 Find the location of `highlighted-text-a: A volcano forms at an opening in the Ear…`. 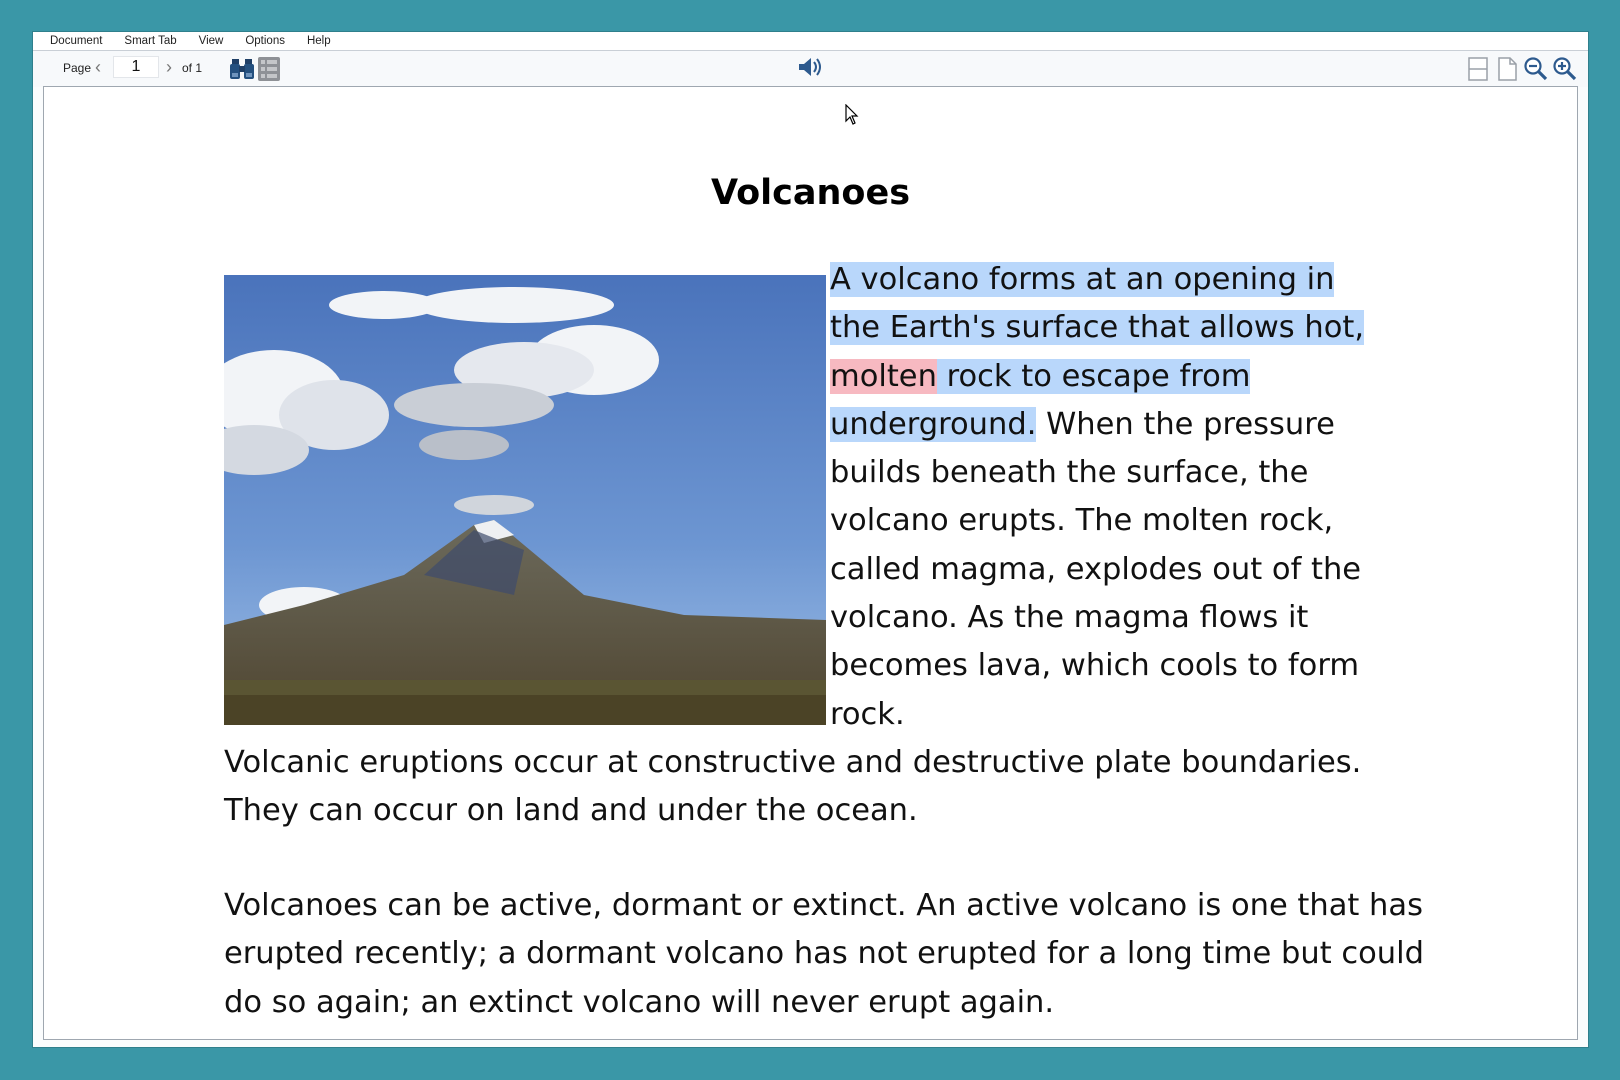

highlighted-text-a: A volcano forms at an opening in the Ear… is located at coordinates (1097, 304).